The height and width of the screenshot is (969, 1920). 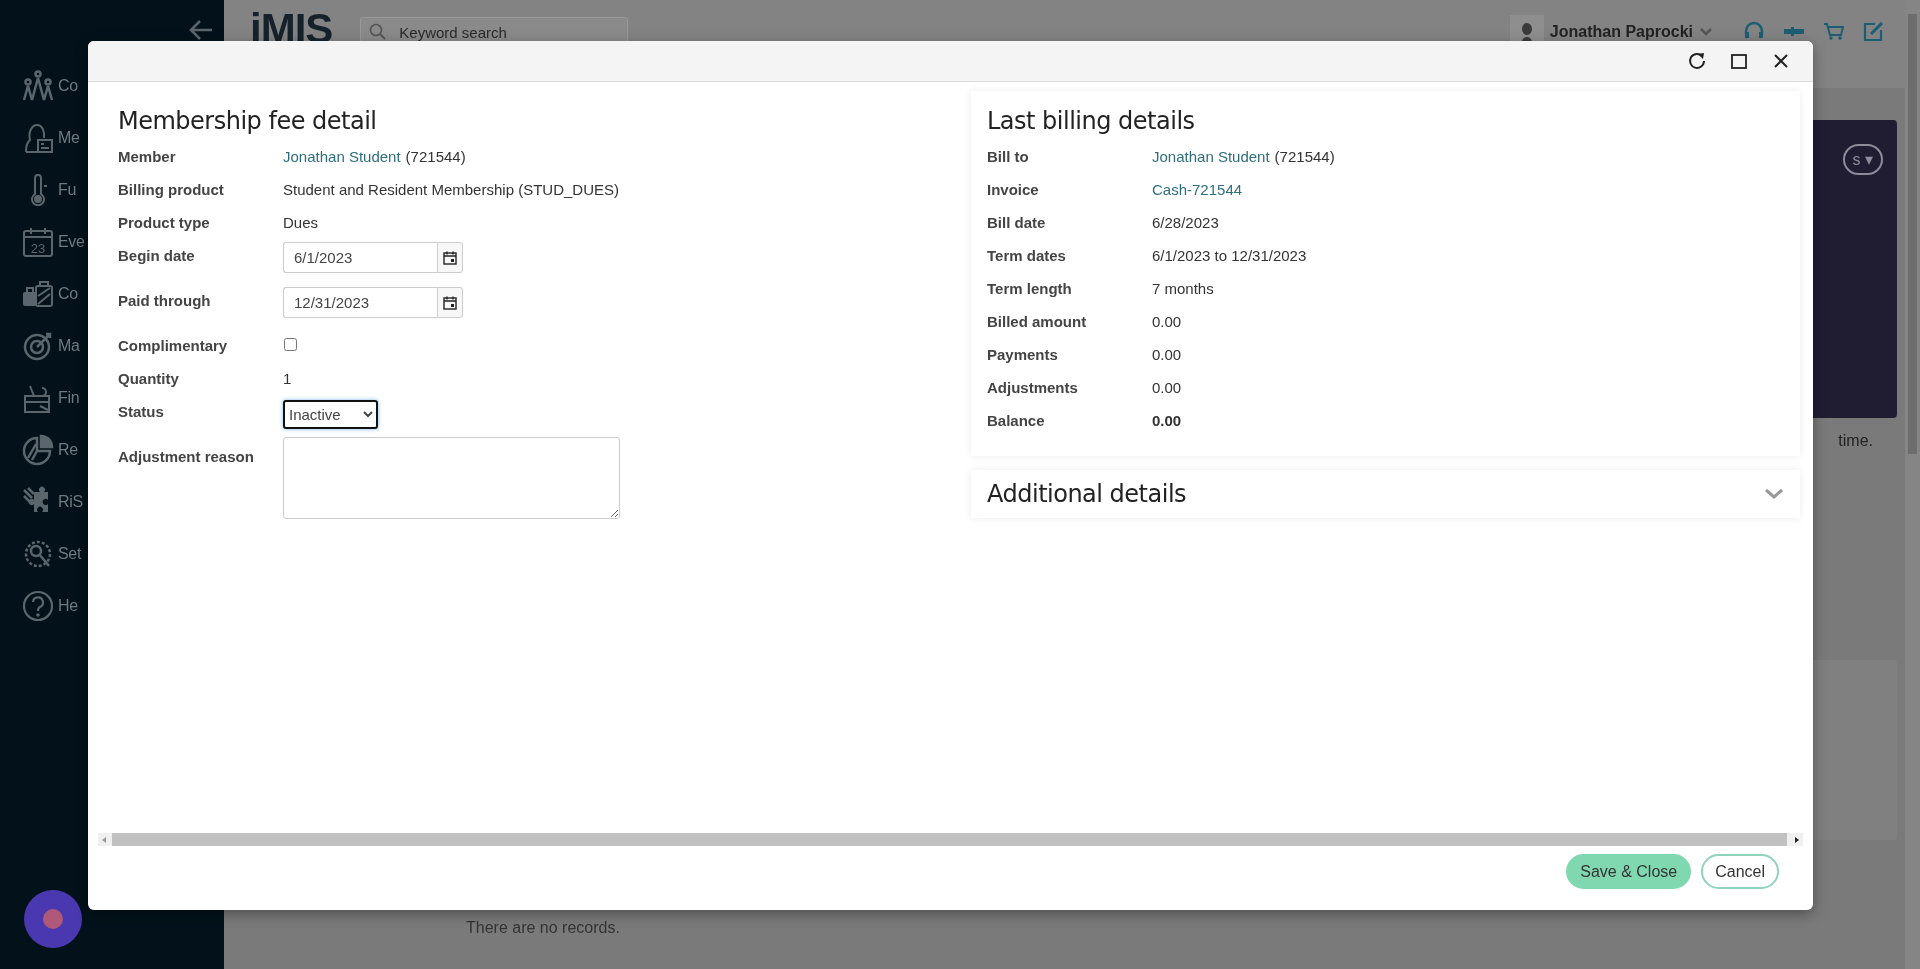 I want to click on field-label: Invoice, so click(x=1013, y=190).